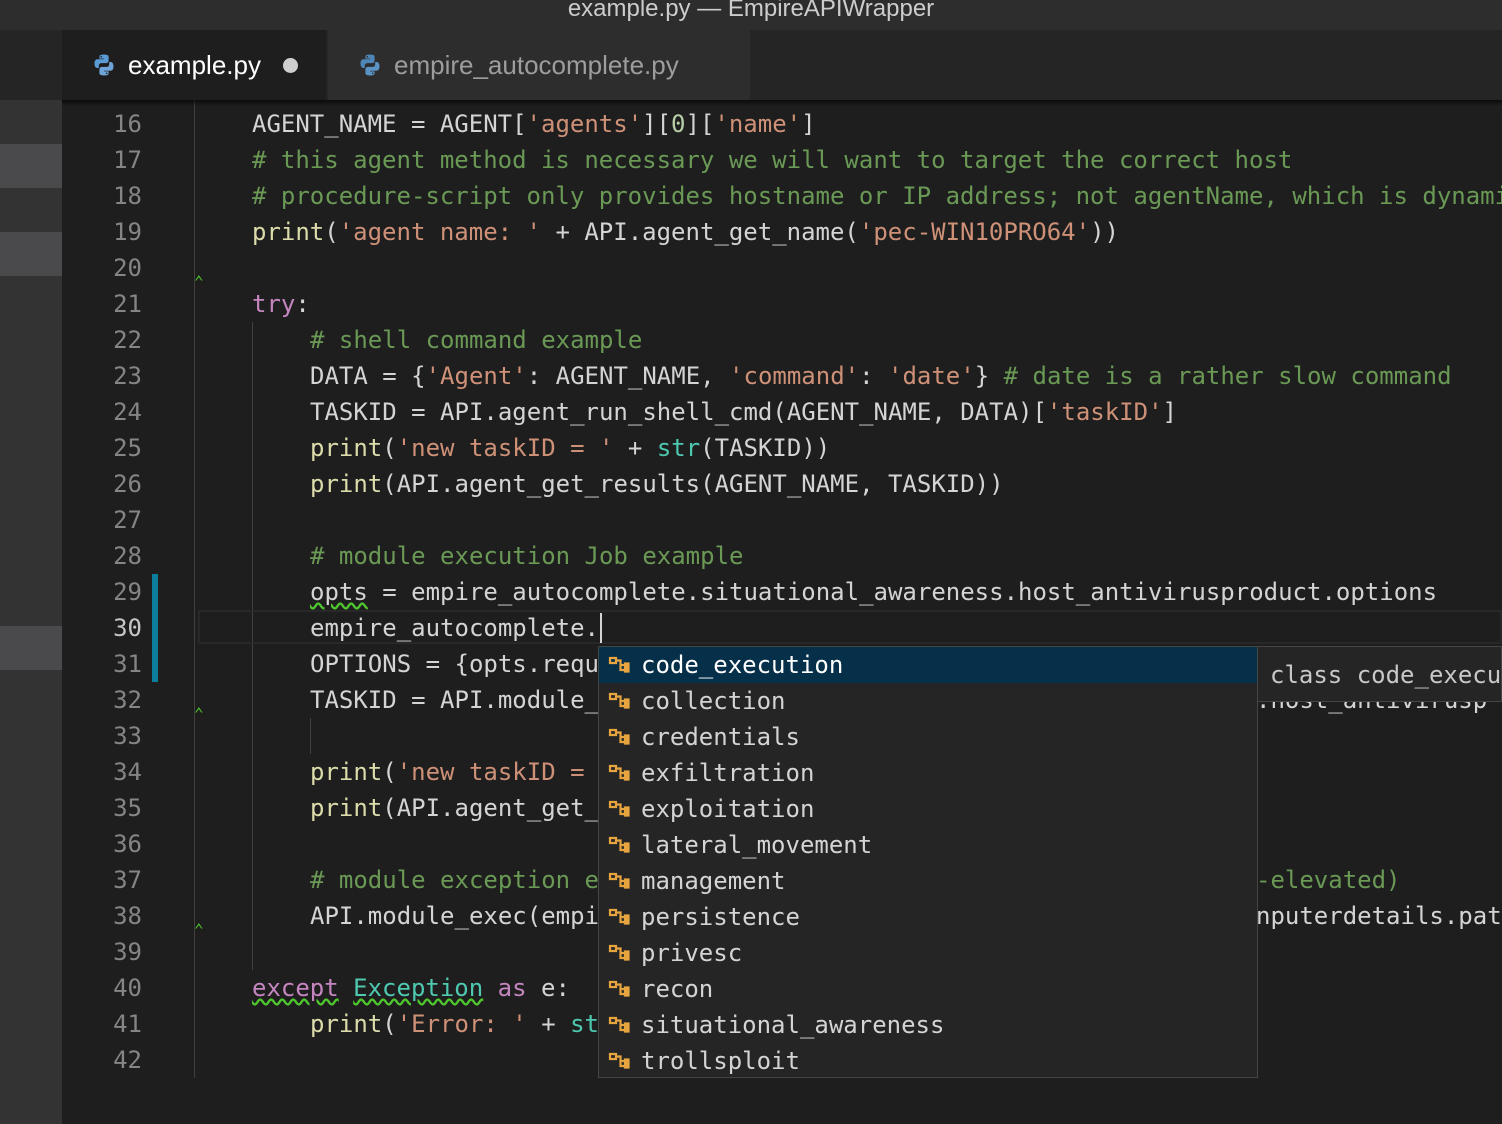 This screenshot has width=1502, height=1124. Describe the element at coordinates (127, 592) in the screenshot. I see `line-number: 29` at that location.